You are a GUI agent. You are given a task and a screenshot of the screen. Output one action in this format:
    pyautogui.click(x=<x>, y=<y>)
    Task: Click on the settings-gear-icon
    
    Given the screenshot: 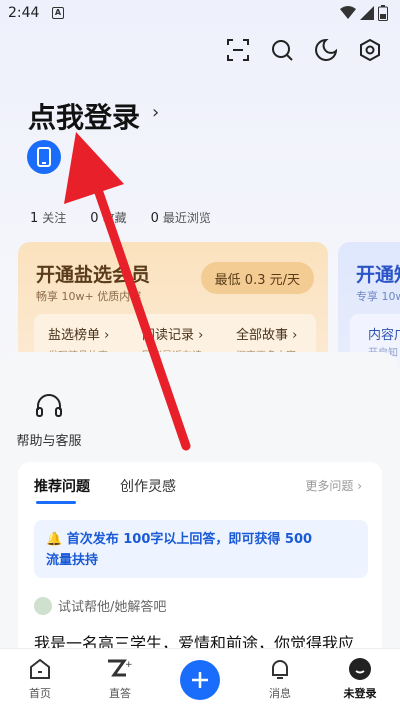 What is the action you would take?
    pyautogui.click(x=370, y=50)
    